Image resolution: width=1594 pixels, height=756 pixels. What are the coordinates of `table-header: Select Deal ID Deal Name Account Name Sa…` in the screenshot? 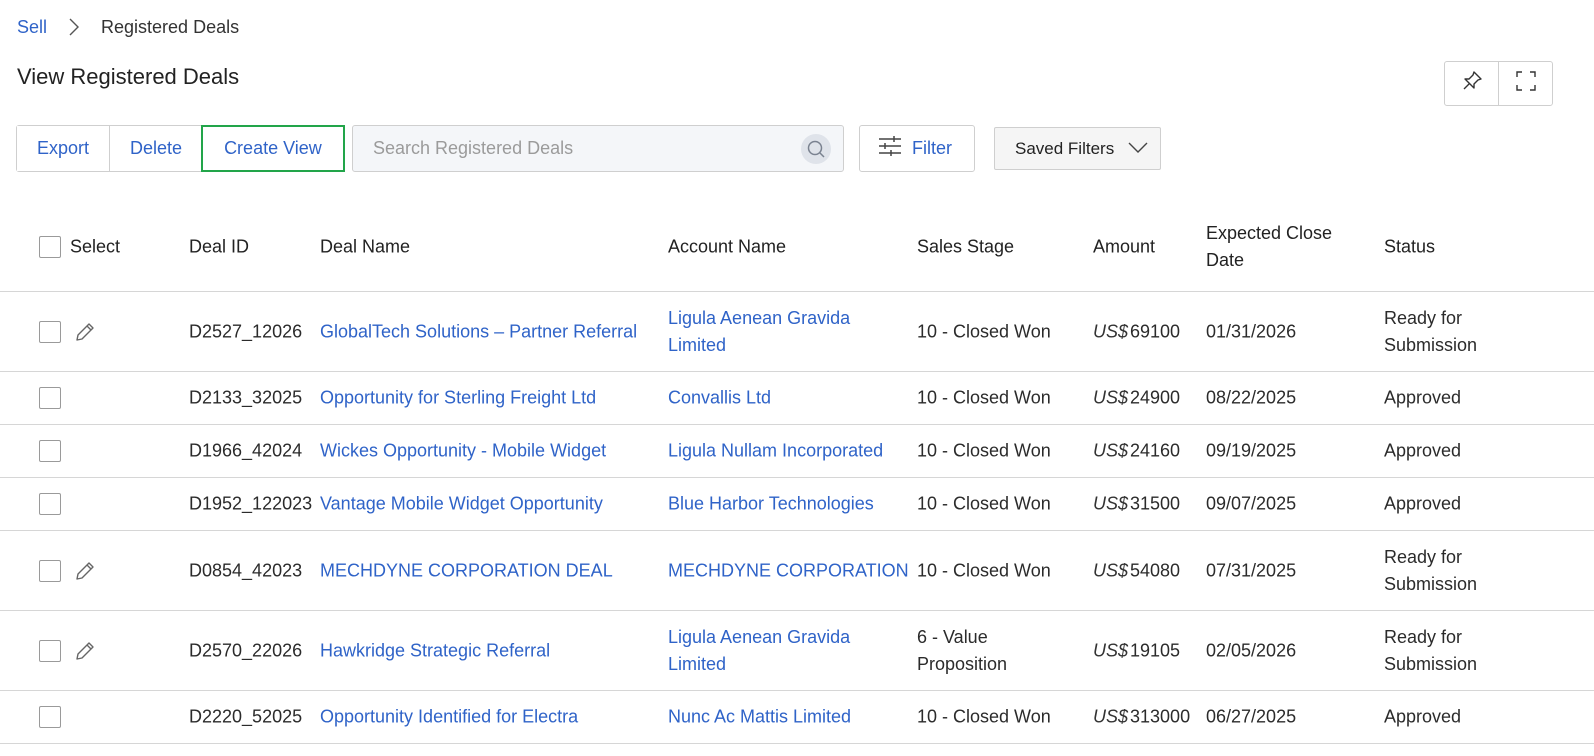 It's located at (797, 247).